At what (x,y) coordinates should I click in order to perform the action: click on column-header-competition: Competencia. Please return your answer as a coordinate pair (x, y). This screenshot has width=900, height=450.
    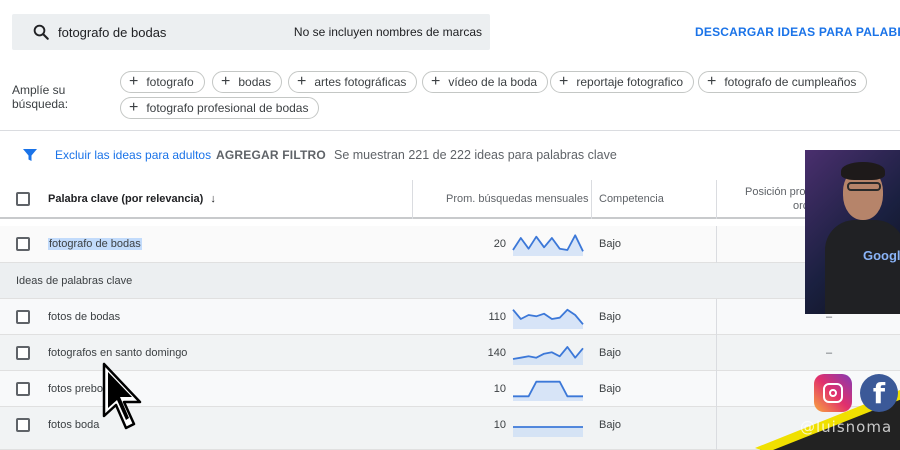
    Looking at the image, I should click on (631, 199).